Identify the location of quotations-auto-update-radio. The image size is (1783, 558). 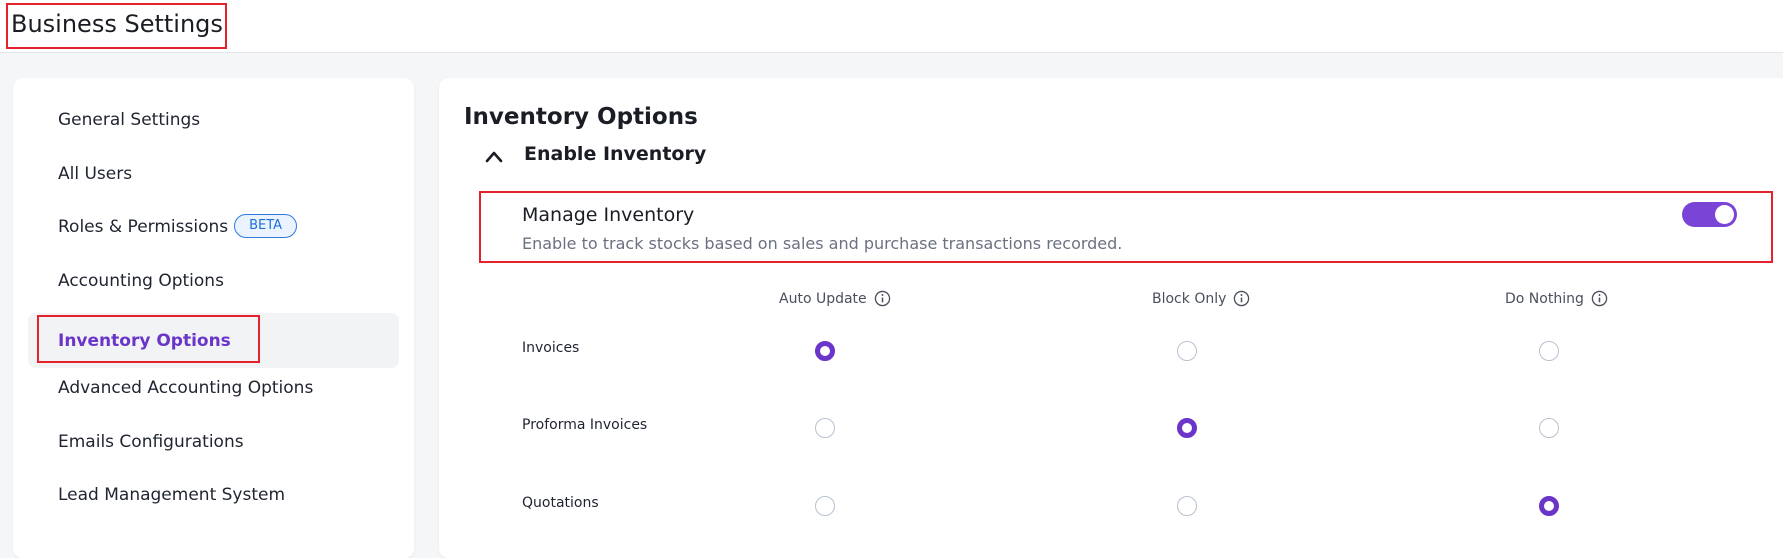
(825, 506).